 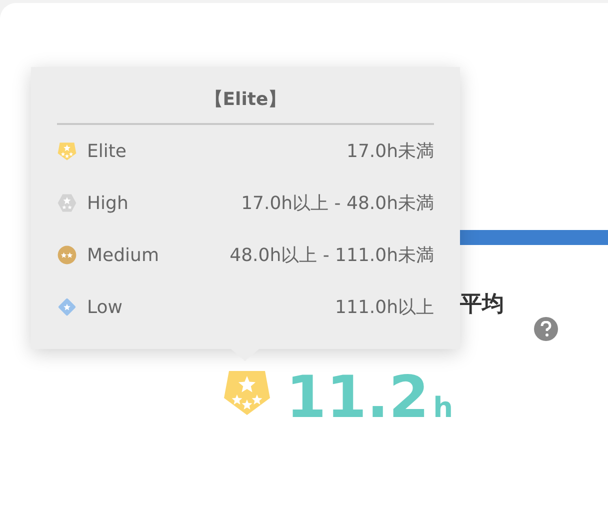 What do you see at coordinates (358, 397) in the screenshot?
I see `result-value: 11.2` at bounding box center [358, 397].